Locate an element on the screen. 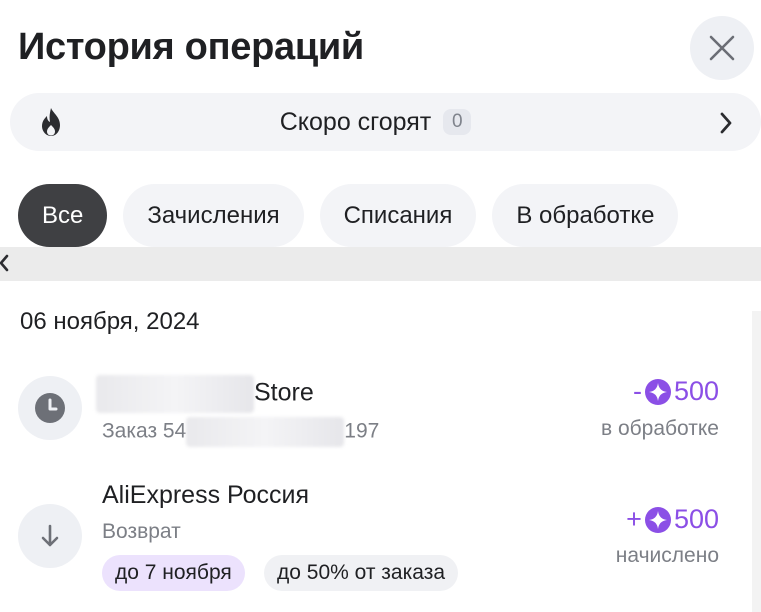 The height and width of the screenshot is (612, 761). order-number-prefix: Заказ 54 is located at coordinates (144, 431).